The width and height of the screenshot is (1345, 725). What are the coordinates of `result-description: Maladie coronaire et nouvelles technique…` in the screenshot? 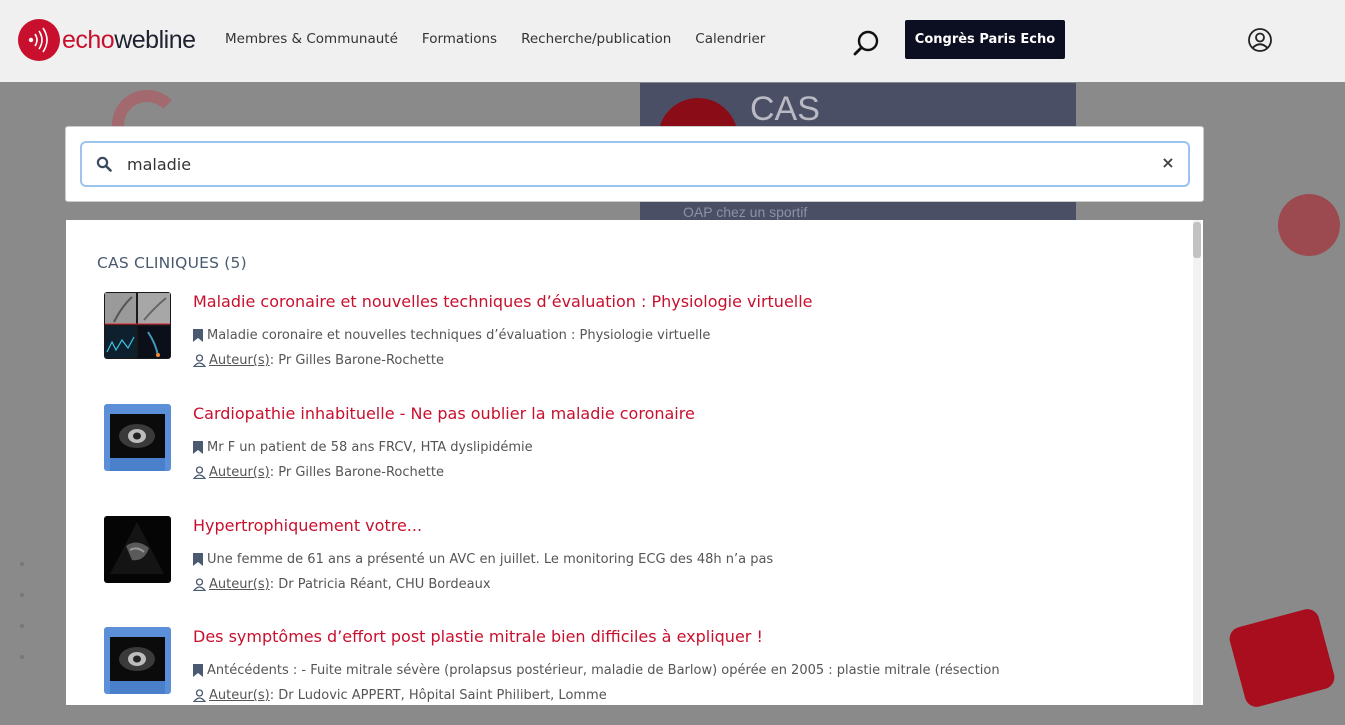 It's located at (451, 335).